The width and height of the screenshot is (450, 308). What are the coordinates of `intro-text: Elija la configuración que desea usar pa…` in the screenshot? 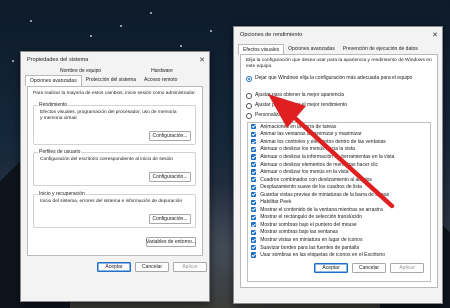 It's located at (339, 64).